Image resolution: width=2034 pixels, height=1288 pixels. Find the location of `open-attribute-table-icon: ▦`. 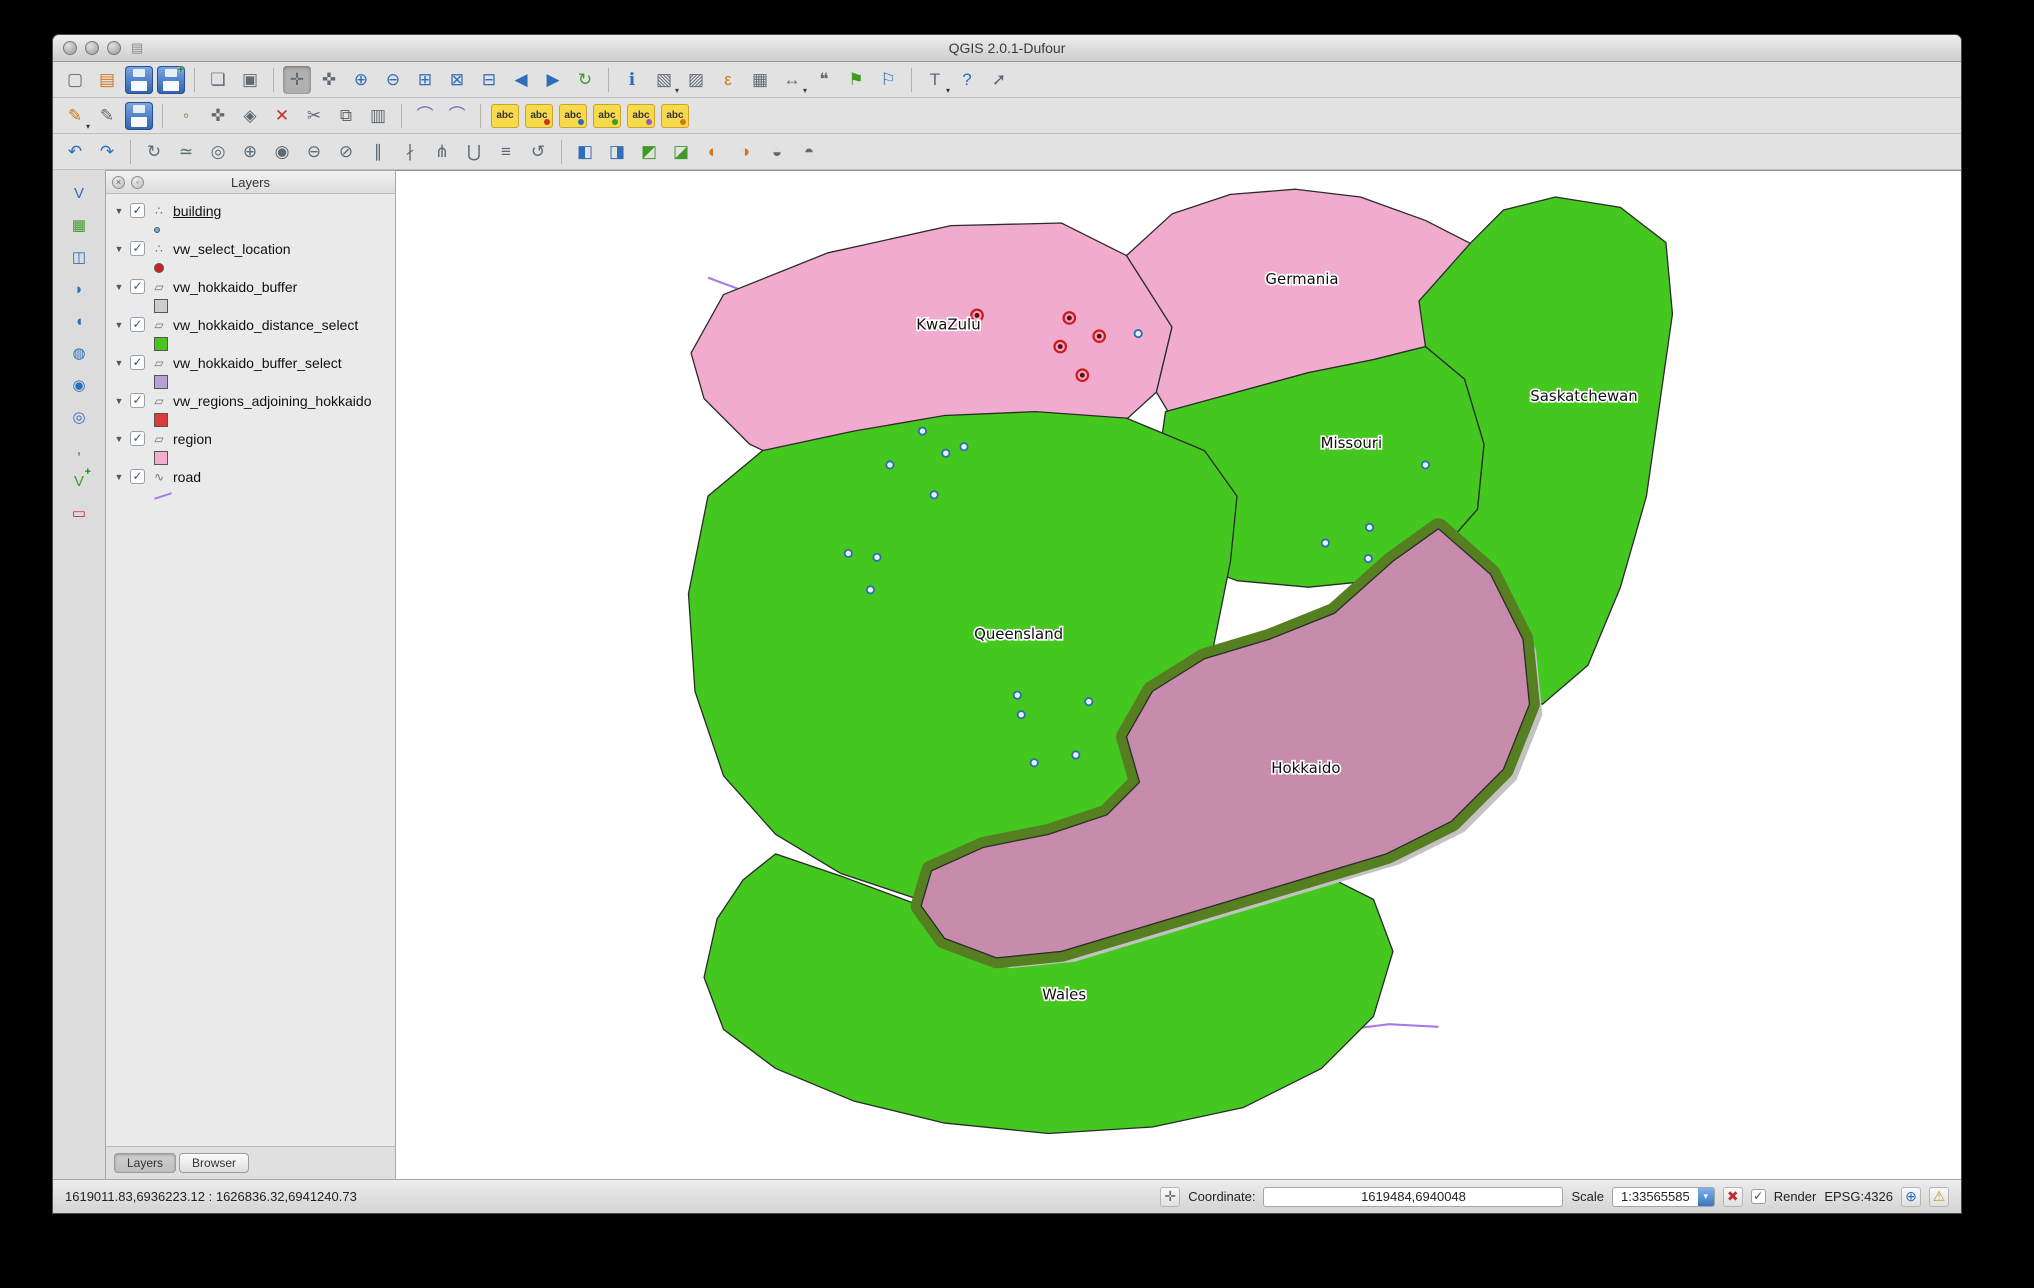

open-attribute-table-icon: ▦ is located at coordinates (760, 80).